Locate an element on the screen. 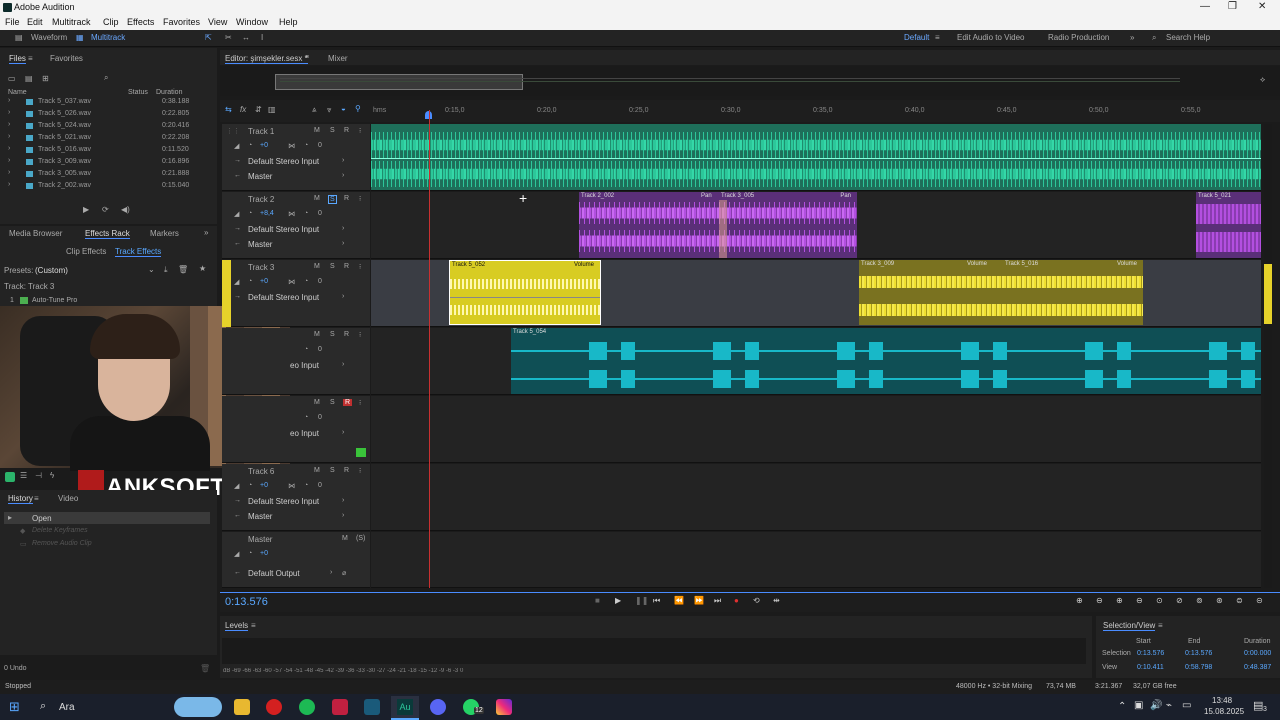 The width and height of the screenshot is (1280, 720). col-status: Status is located at coordinates (138, 92).